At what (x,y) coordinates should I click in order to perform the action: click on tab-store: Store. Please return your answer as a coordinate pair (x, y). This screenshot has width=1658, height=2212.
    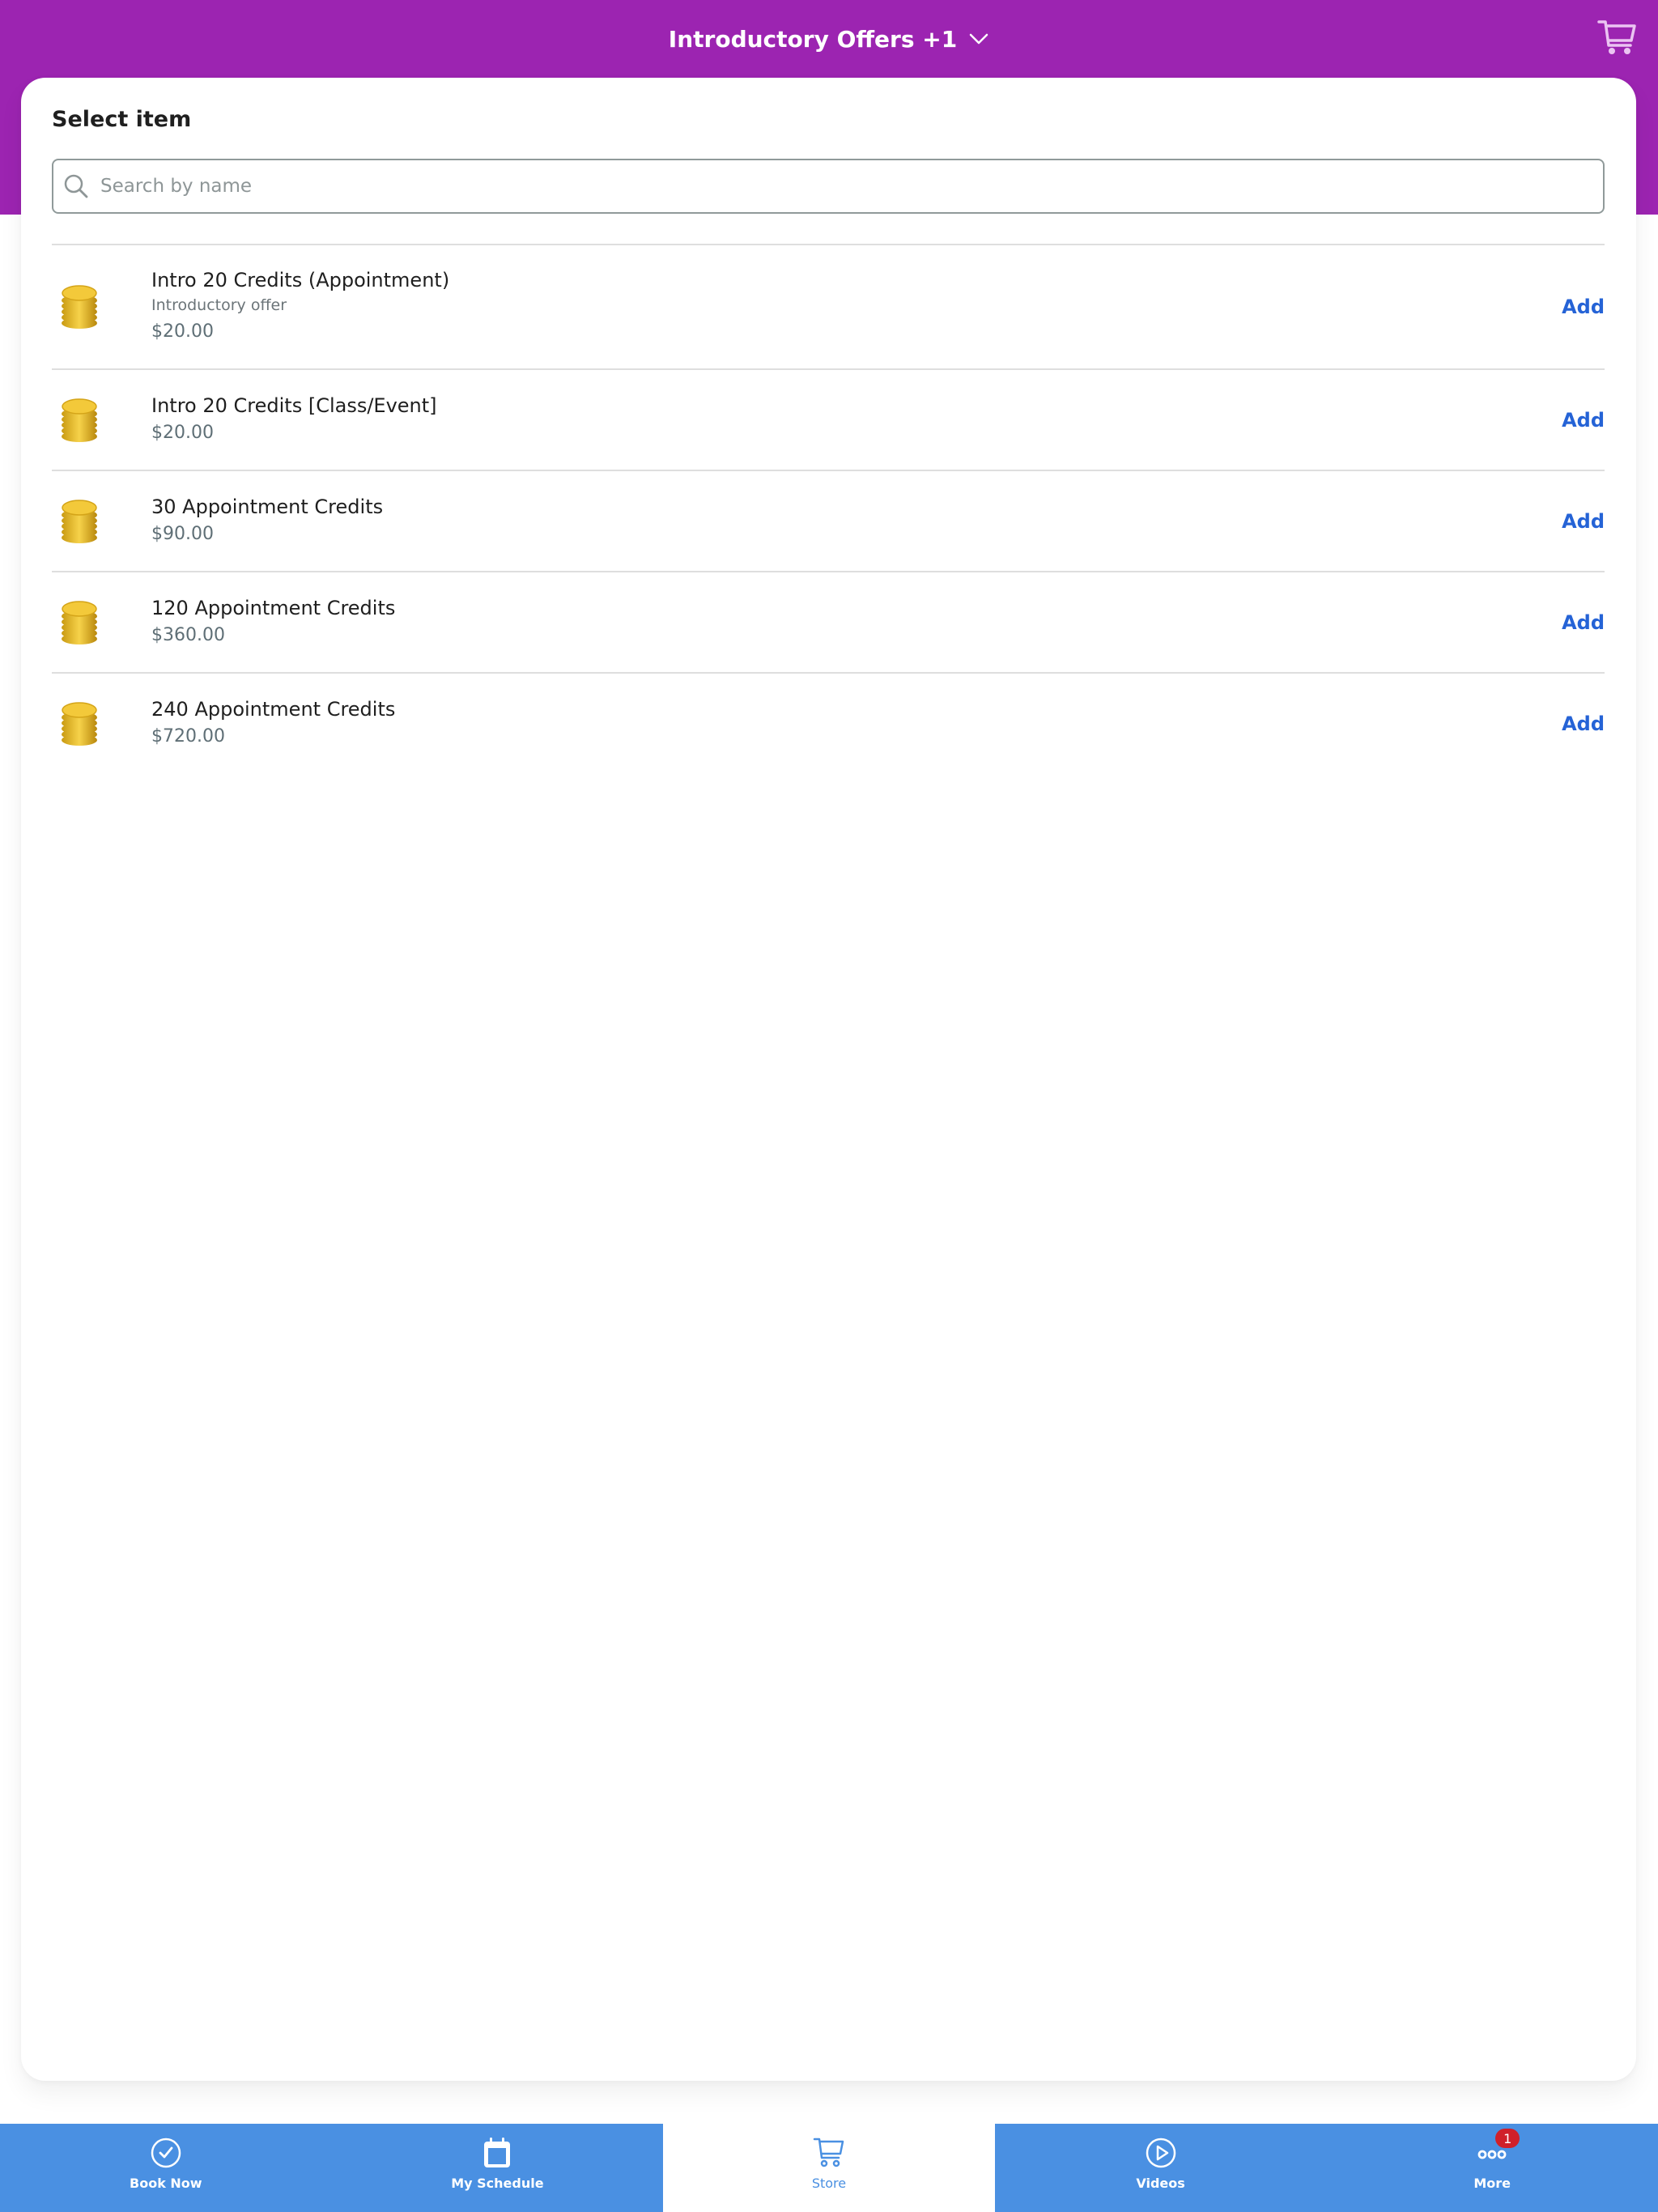
    Looking at the image, I should click on (829, 2168).